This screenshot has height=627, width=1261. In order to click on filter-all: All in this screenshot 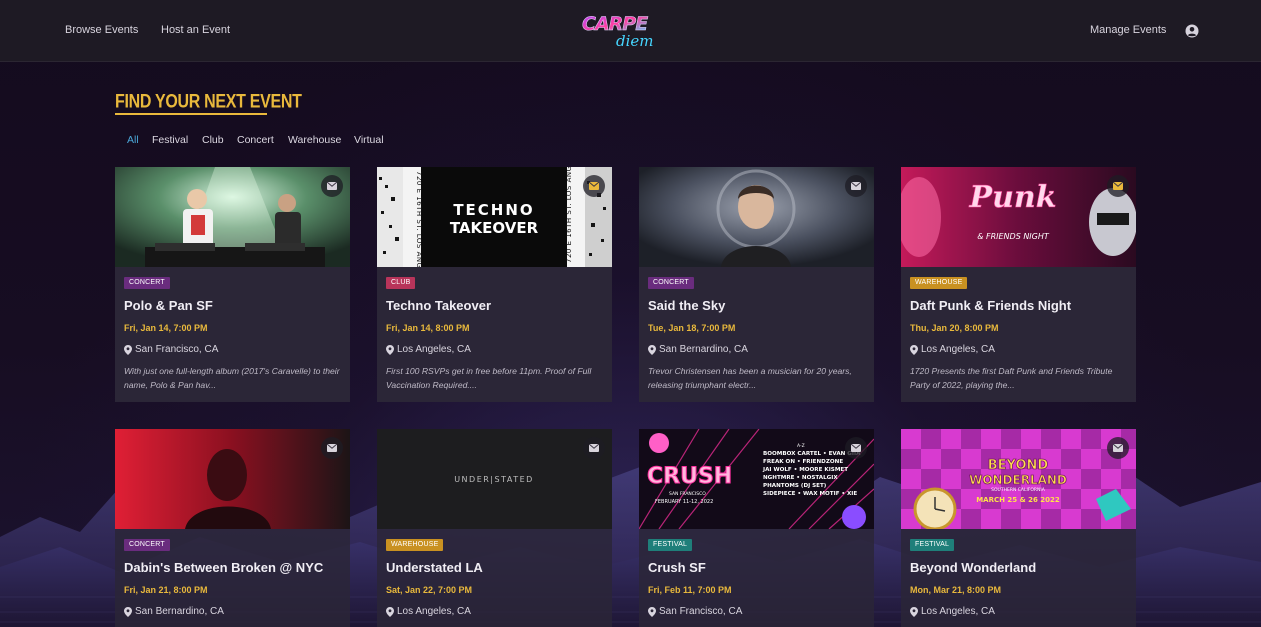, I will do `click(133, 140)`.